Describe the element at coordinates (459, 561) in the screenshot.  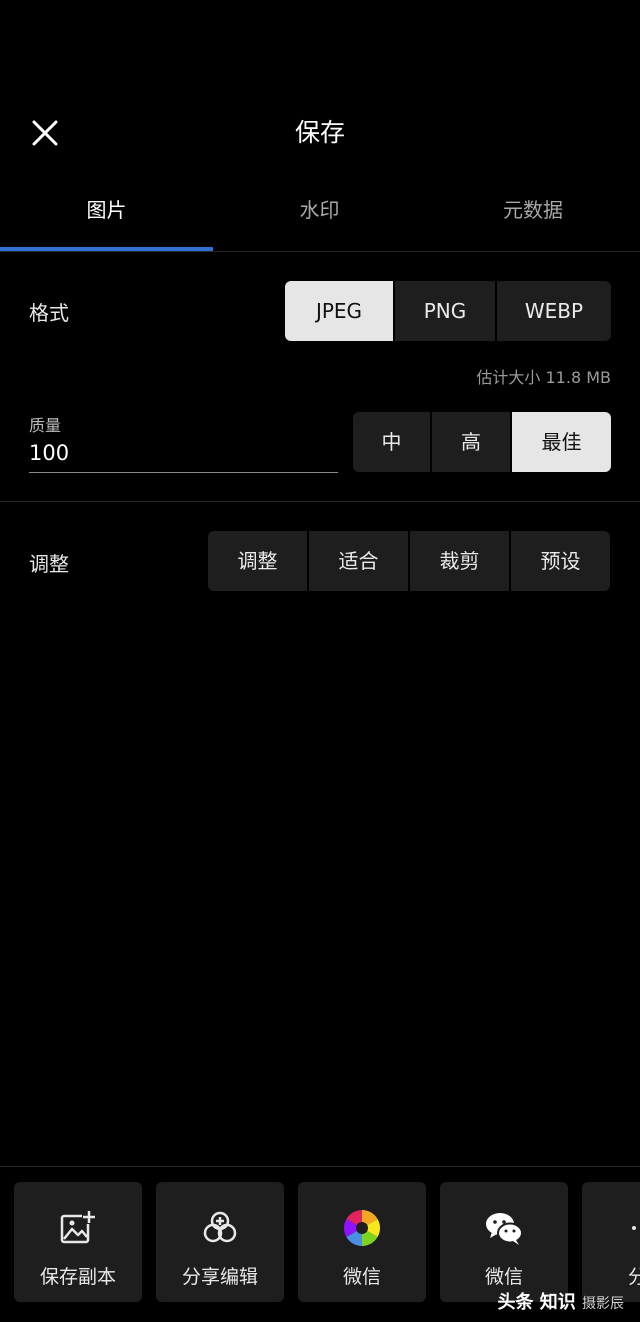
I see `adjust-crop-button: 裁剪` at that location.